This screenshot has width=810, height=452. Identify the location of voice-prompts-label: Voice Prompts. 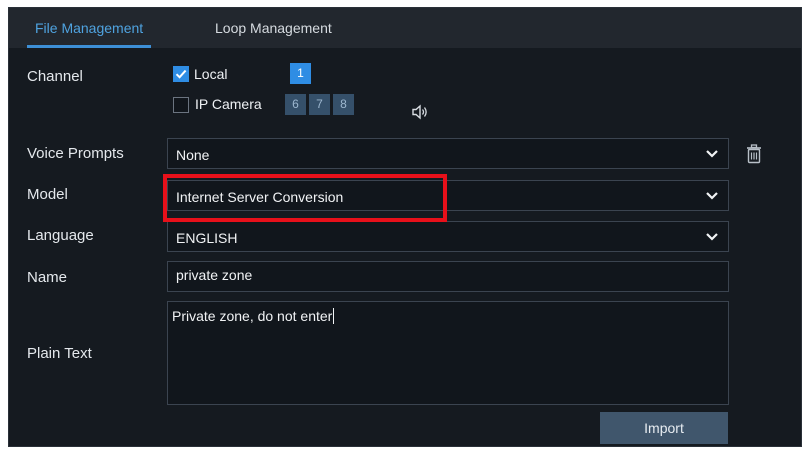
(75, 153).